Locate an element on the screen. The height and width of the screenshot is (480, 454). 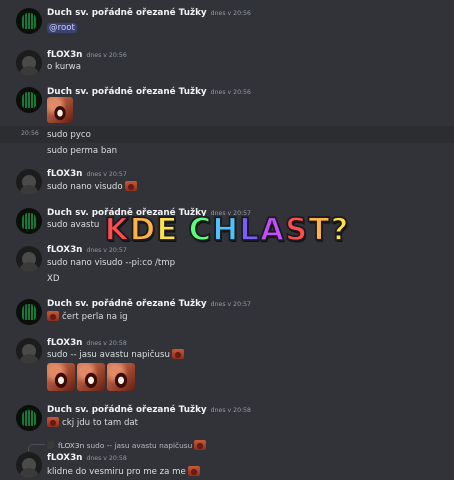
message-text: sudo nano visudo is located at coordinates (92, 186).